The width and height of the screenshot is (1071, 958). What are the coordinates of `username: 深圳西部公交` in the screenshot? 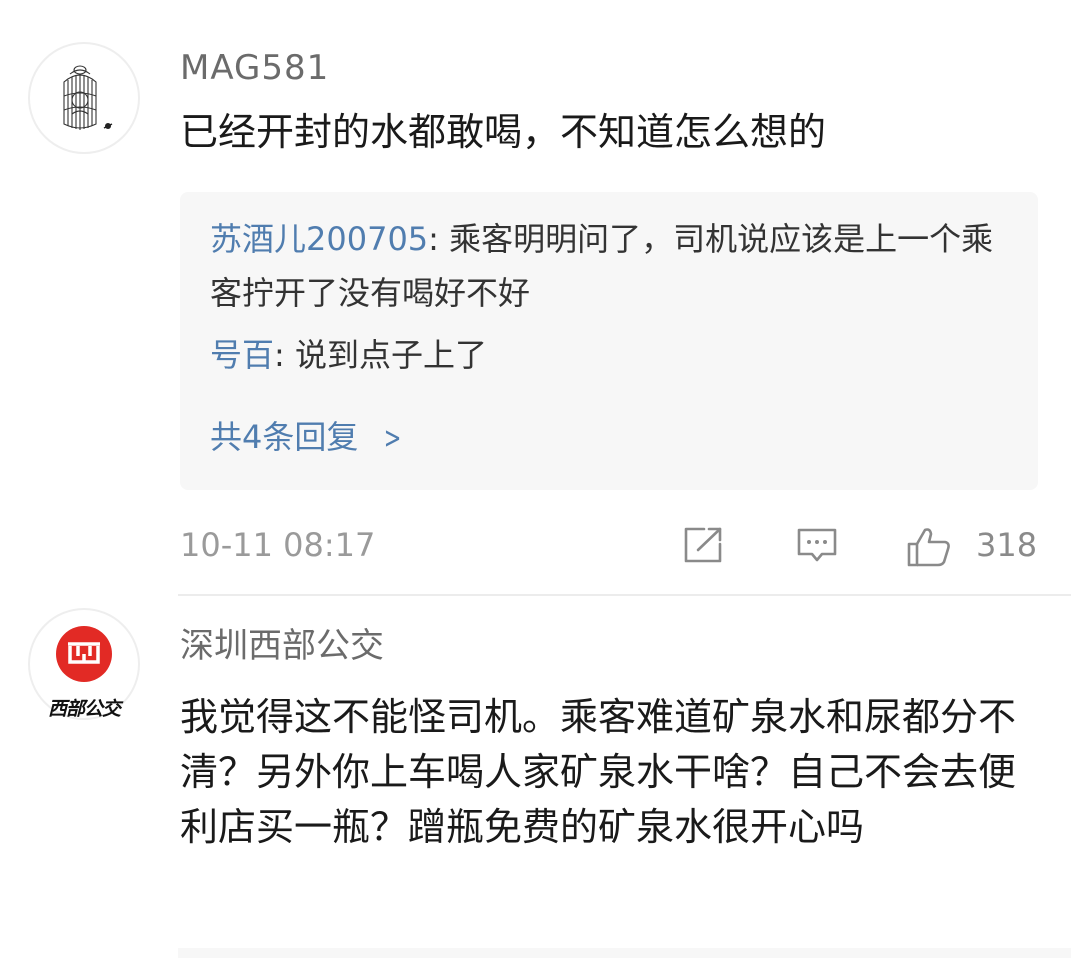 It's located at (282, 646).